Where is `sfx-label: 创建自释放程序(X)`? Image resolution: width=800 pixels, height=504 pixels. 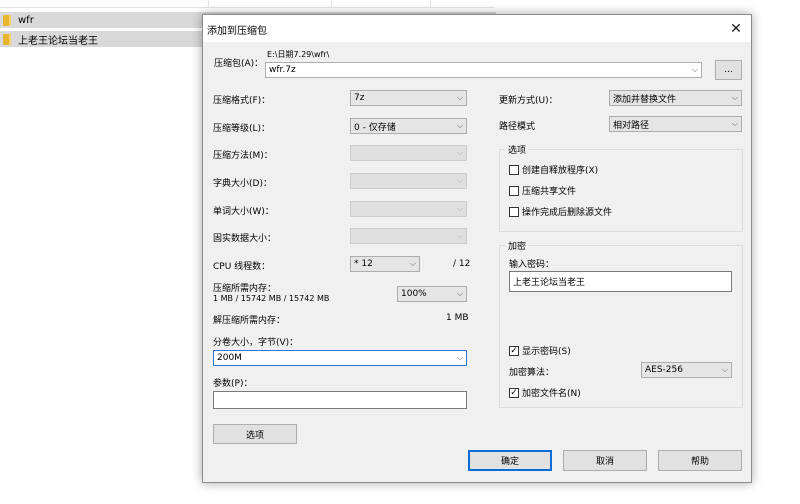 sfx-label: 创建自释放程序(X) is located at coordinates (560, 171).